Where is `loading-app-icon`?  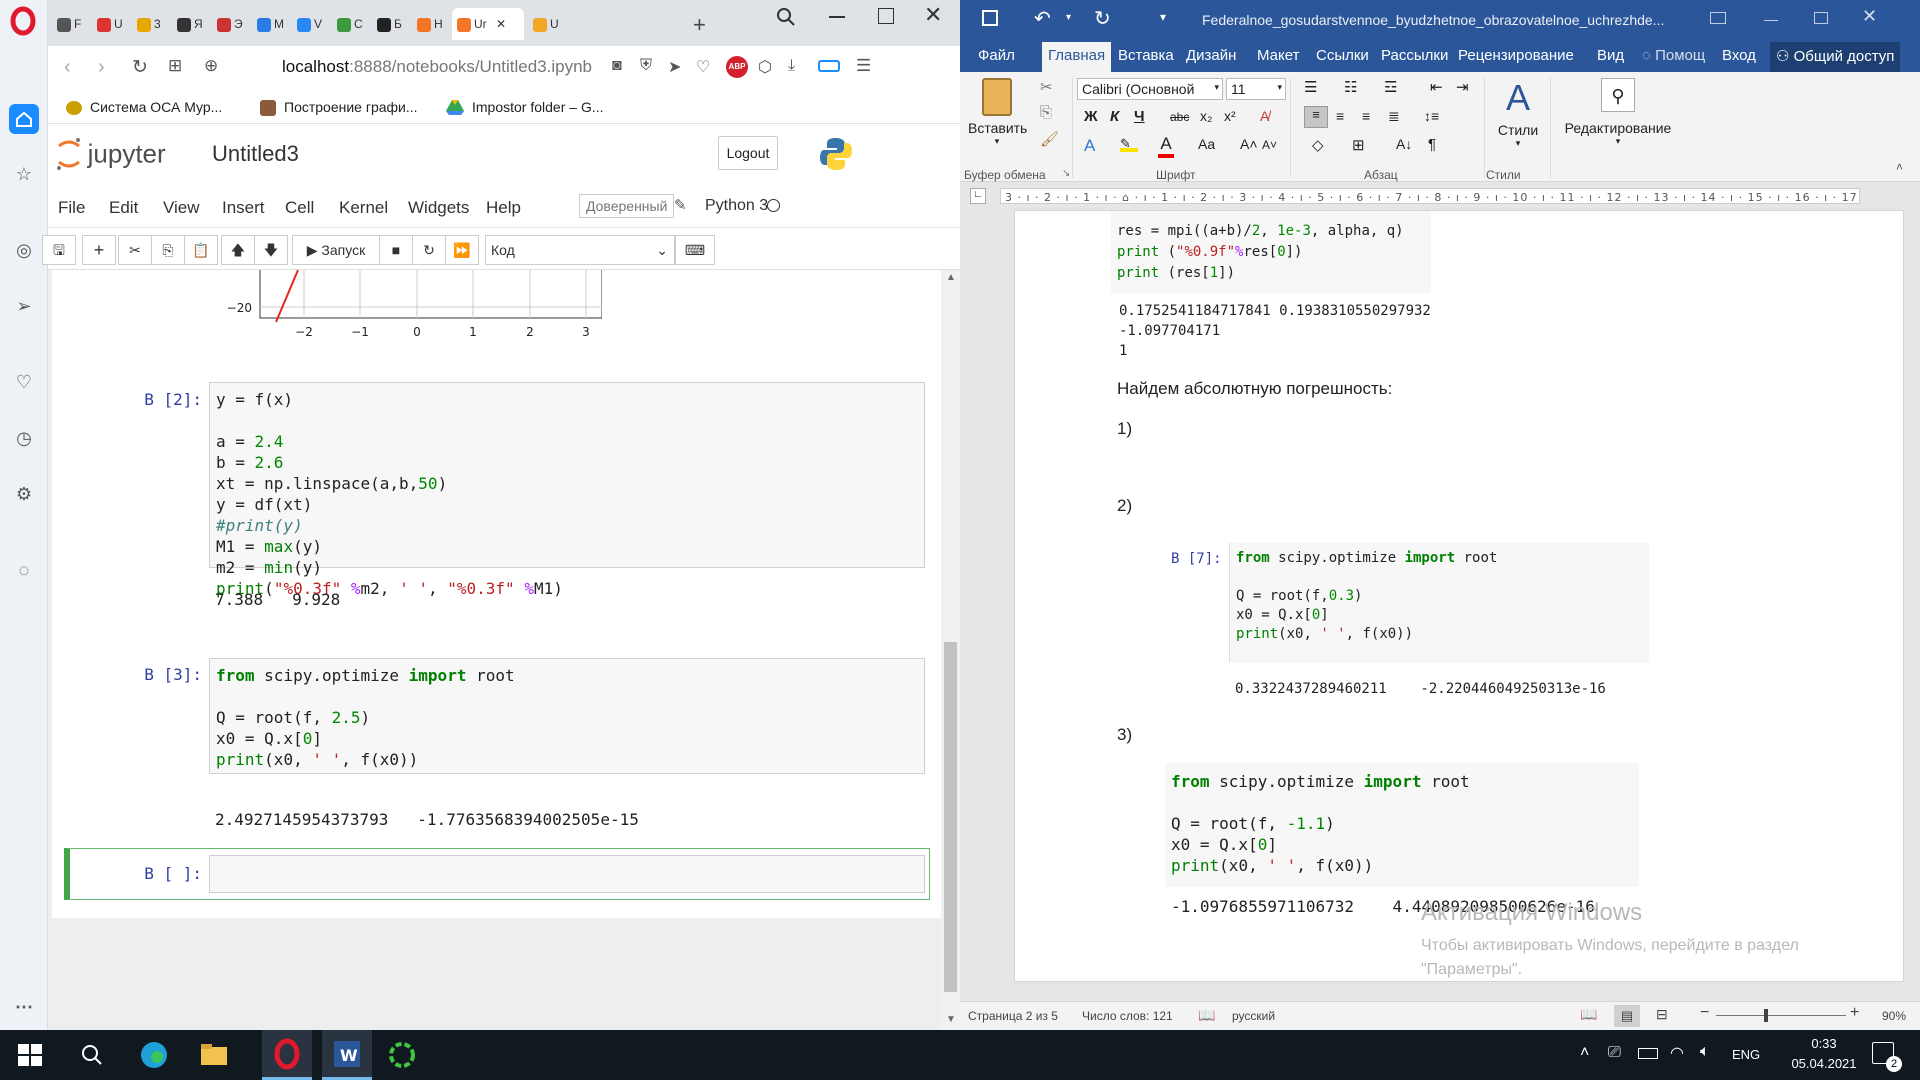
loading-app-icon is located at coordinates (402, 1055).